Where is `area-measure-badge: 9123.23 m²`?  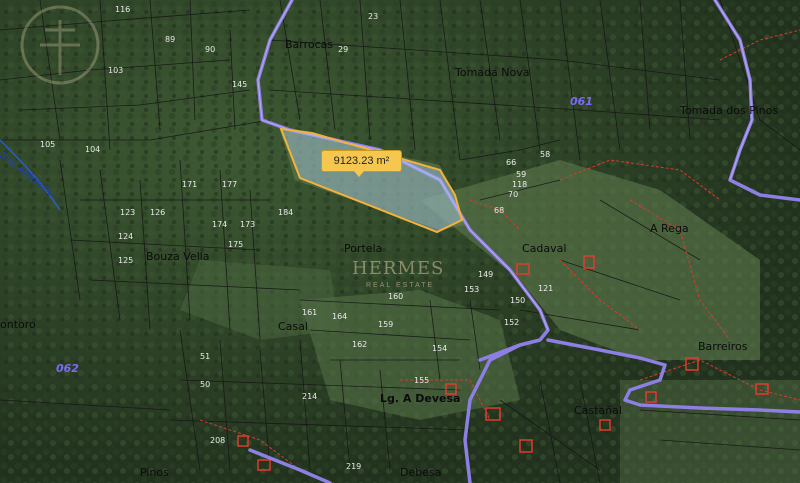
area-measure-badge: 9123.23 m² is located at coordinates (361, 163).